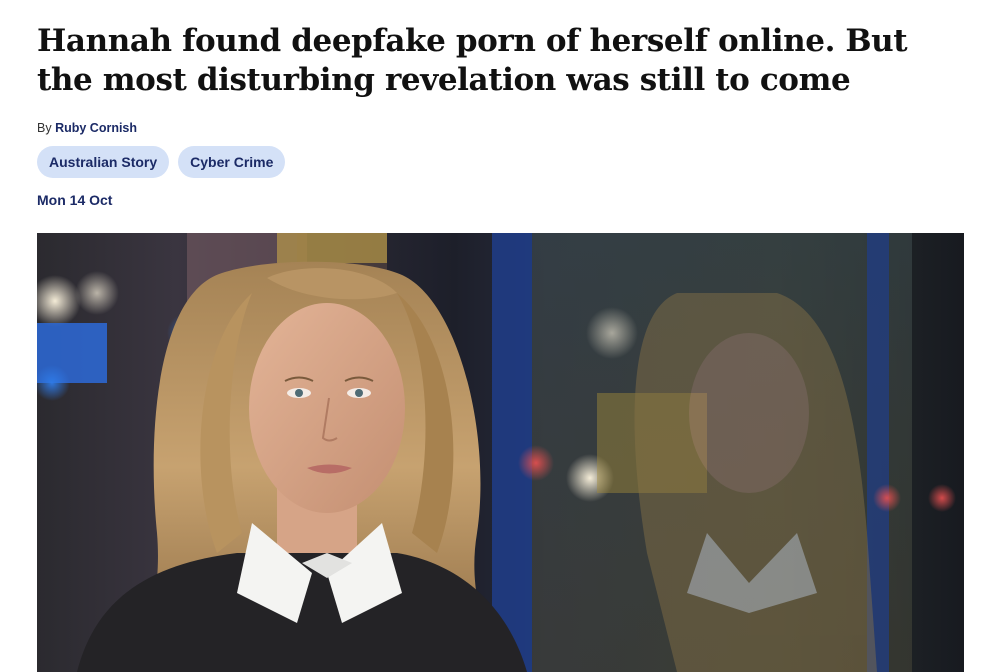  I want to click on author-link: Ruby Cornish, so click(96, 128).